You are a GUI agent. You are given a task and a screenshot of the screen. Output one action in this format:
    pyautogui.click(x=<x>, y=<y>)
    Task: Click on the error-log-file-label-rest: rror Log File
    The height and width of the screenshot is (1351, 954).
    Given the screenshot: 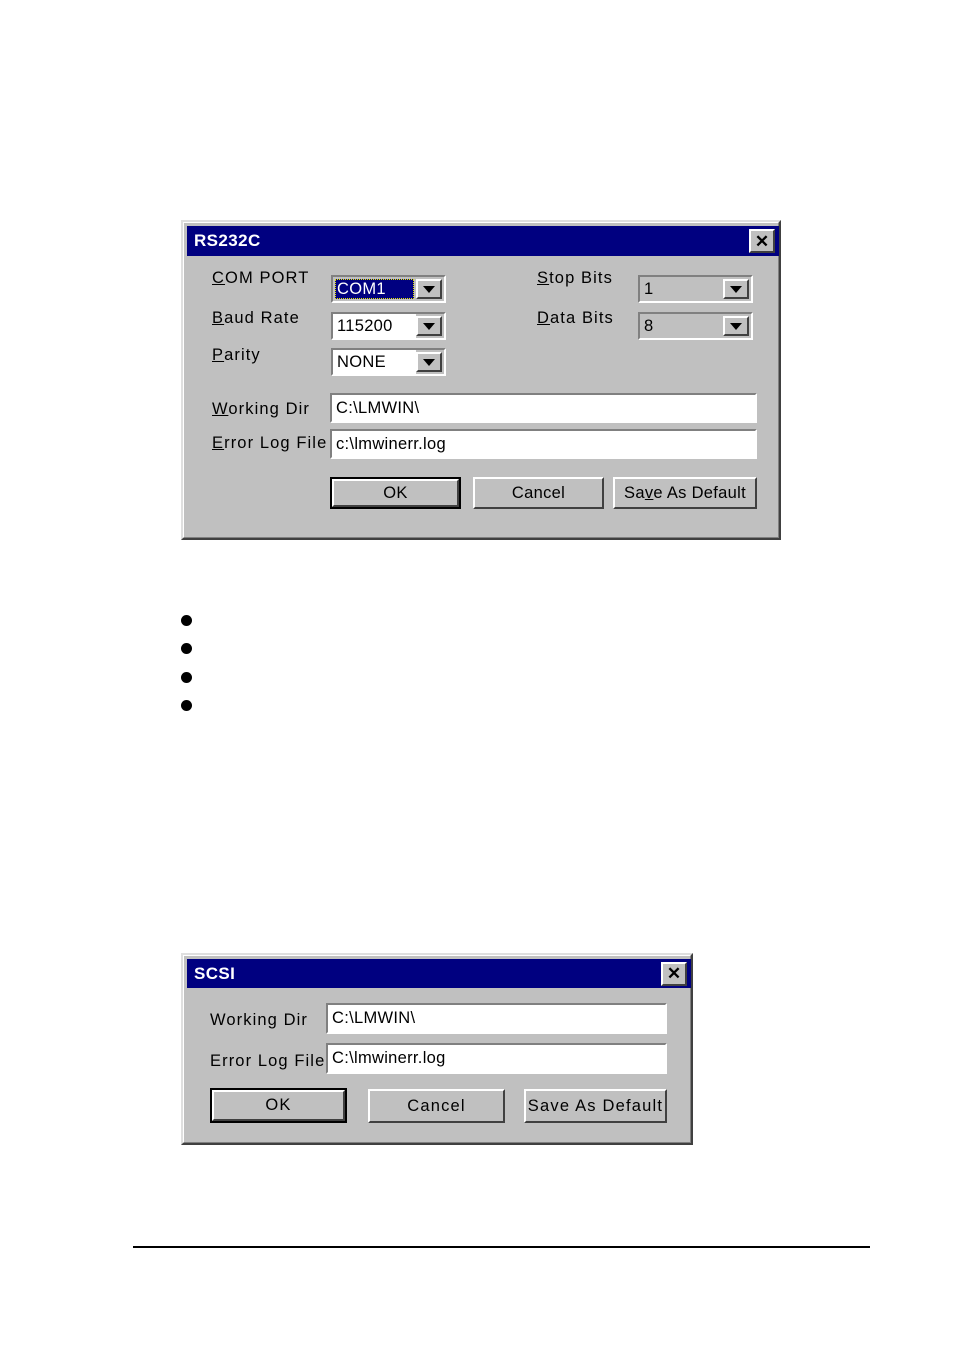 What is the action you would take?
    pyautogui.click(x=276, y=443)
    